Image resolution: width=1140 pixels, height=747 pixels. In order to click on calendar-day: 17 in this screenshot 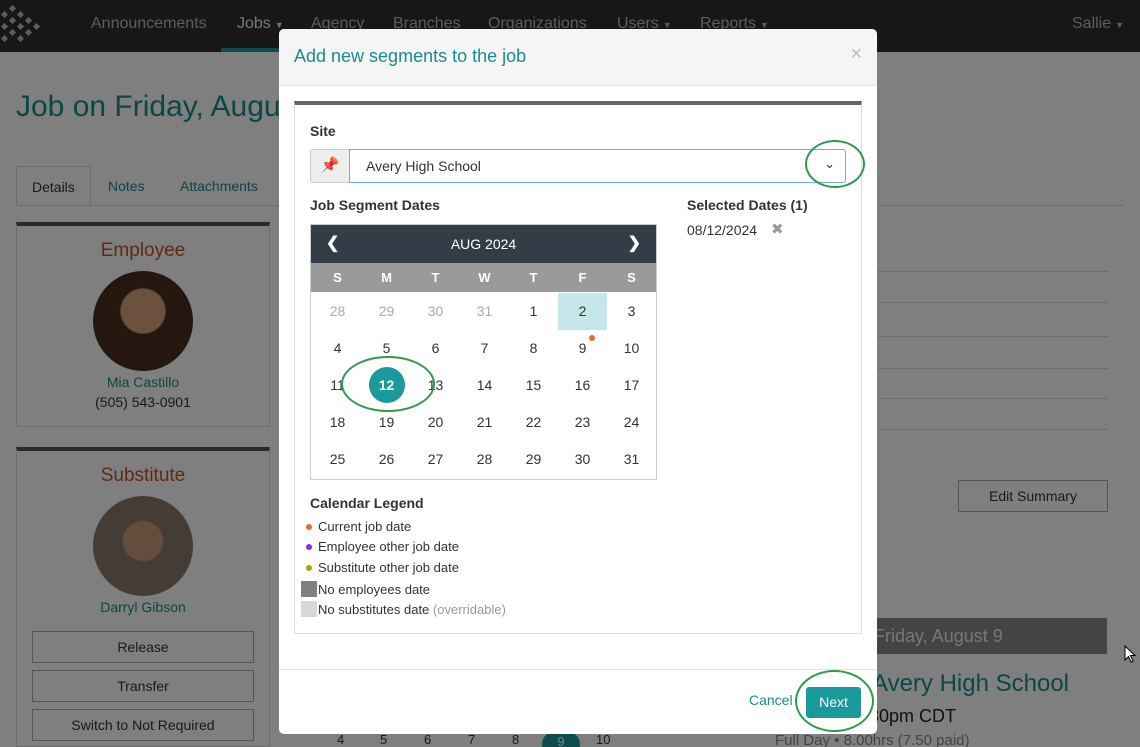, I will do `click(631, 385)`.